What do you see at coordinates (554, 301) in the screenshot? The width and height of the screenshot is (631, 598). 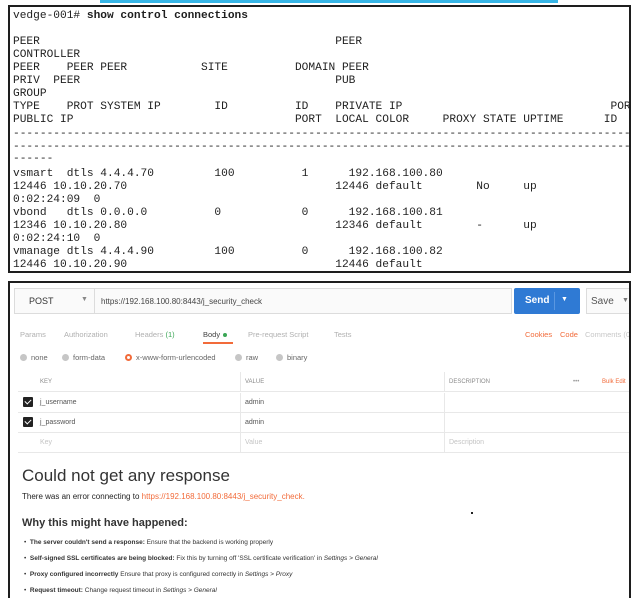 I see `send-divider` at bounding box center [554, 301].